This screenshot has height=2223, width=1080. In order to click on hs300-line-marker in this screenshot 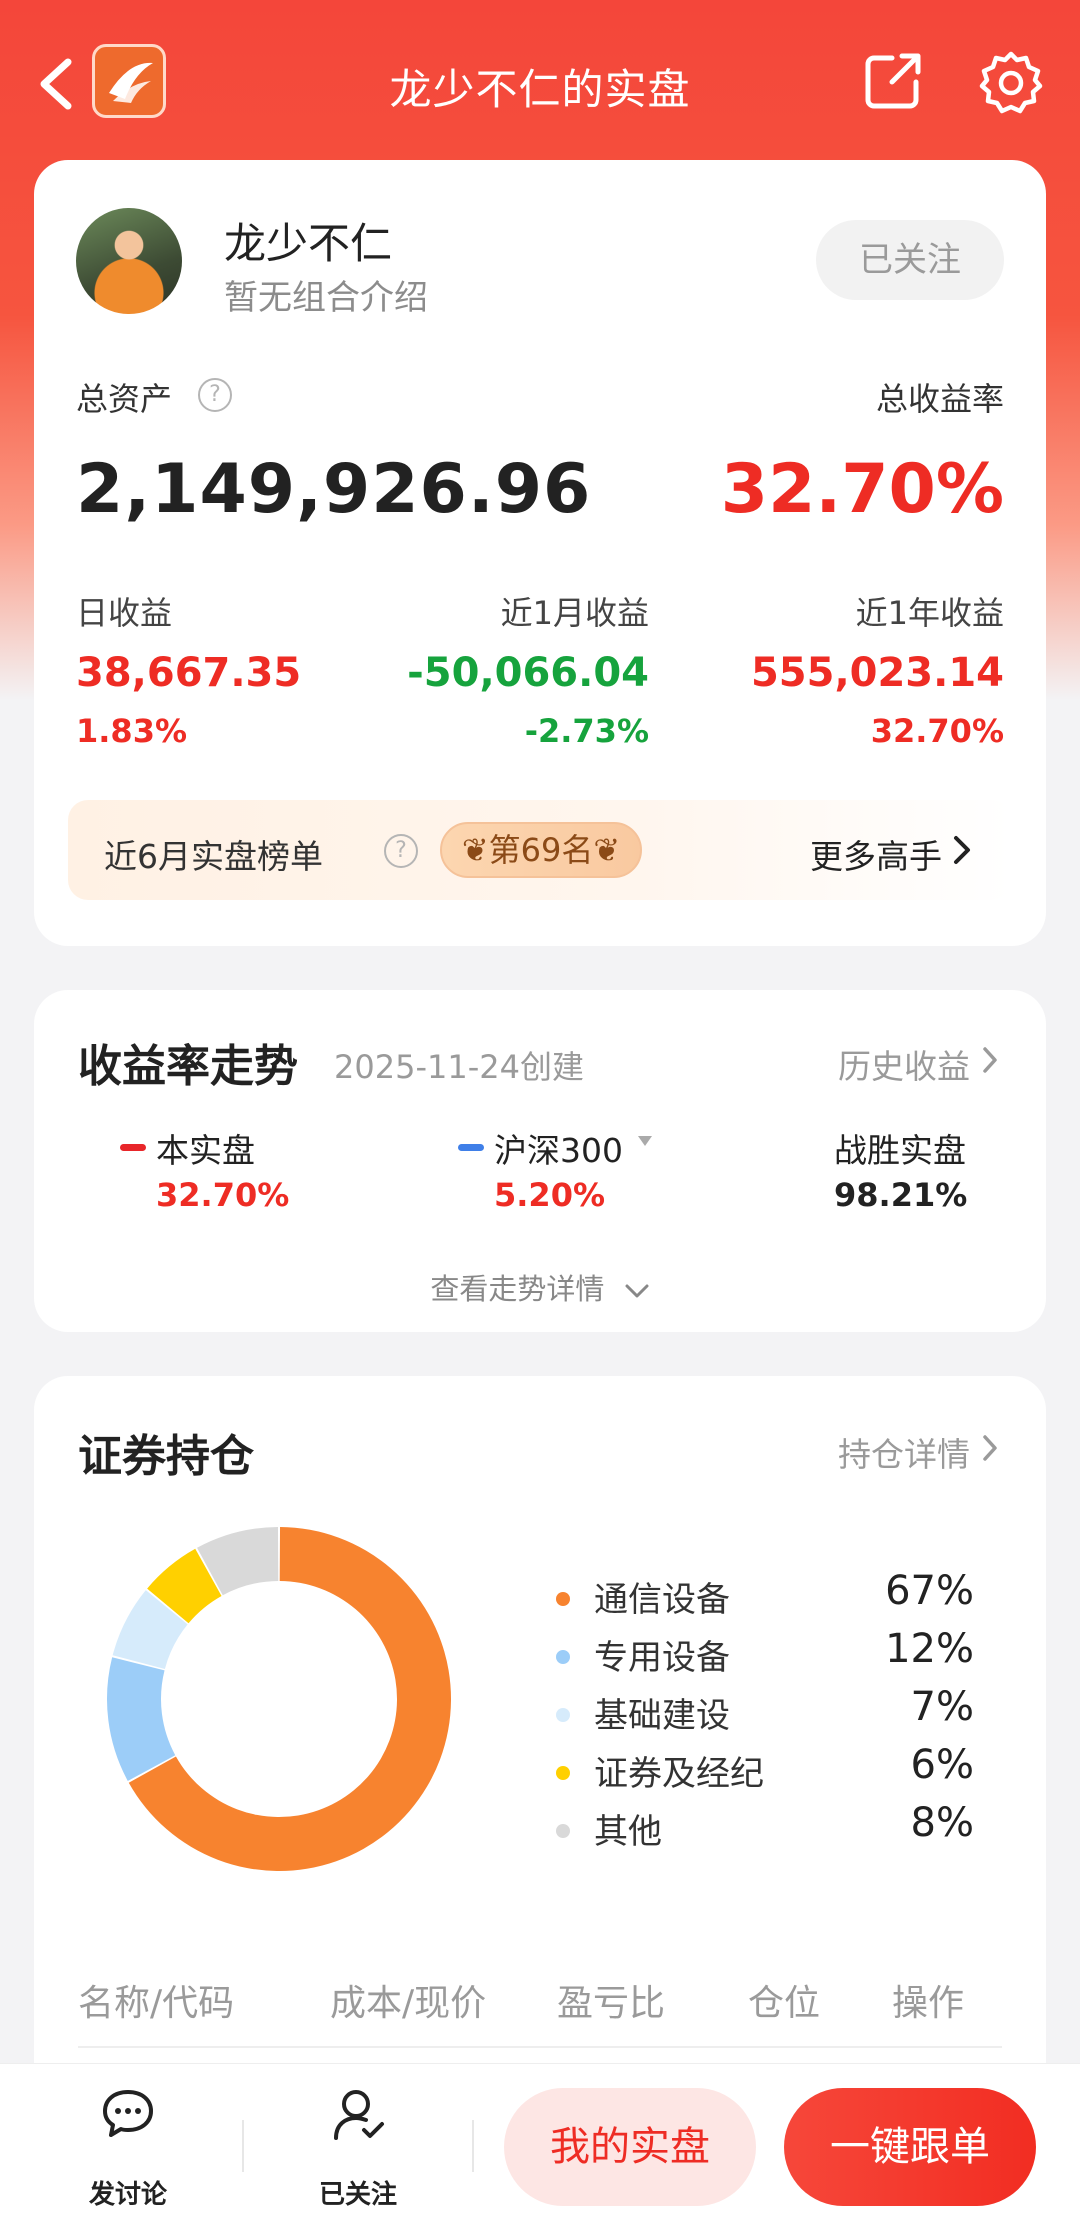, I will do `click(471, 1147)`.